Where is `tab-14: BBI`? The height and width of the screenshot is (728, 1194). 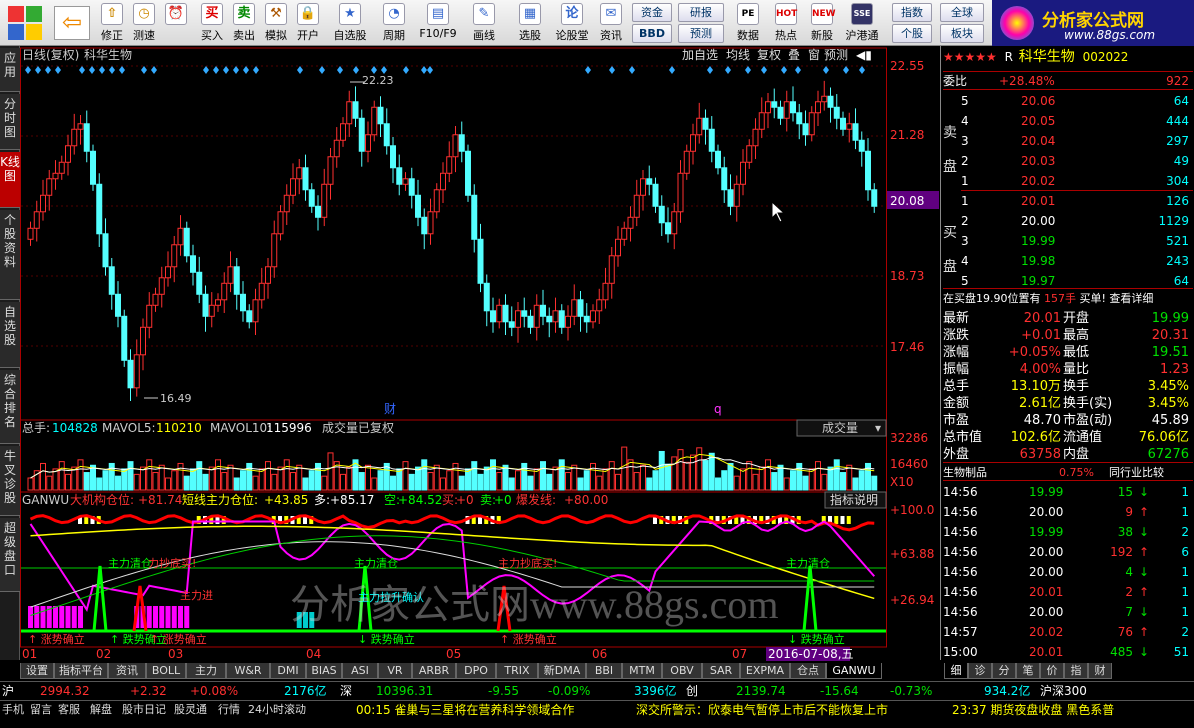
tab-14: BBI is located at coordinates (604, 671).